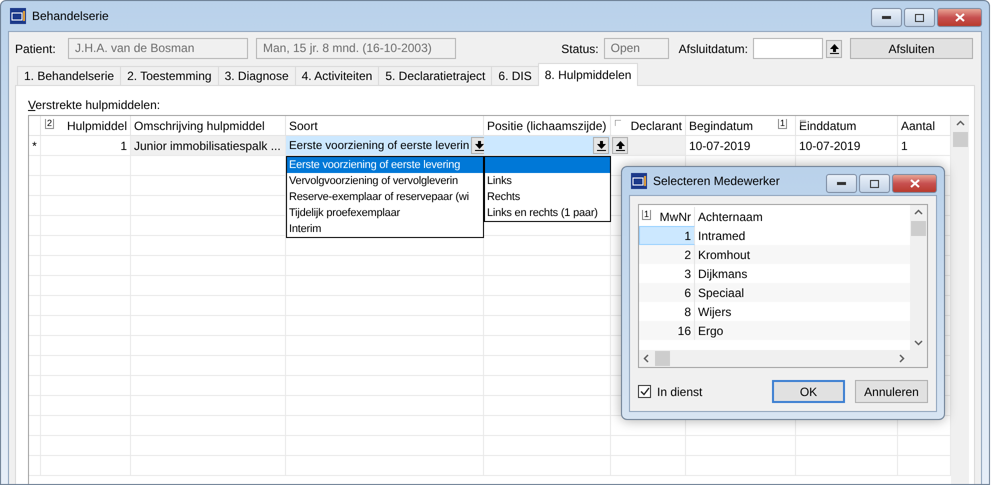 The width and height of the screenshot is (996, 485). Describe the element at coordinates (35, 126) in the screenshot. I see `header-corner` at that location.